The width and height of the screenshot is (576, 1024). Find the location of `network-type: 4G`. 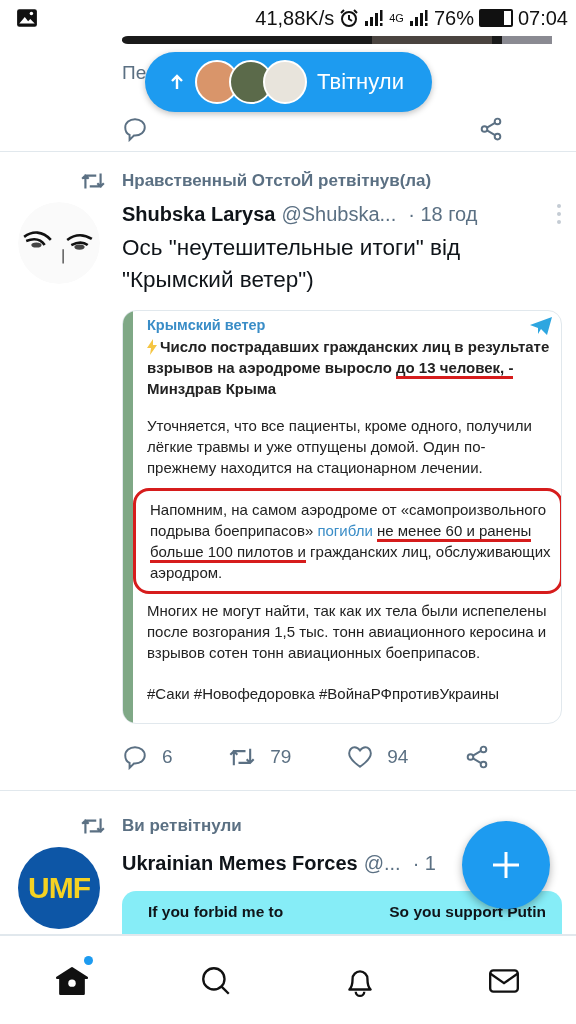

network-type: 4G is located at coordinates (396, 18).